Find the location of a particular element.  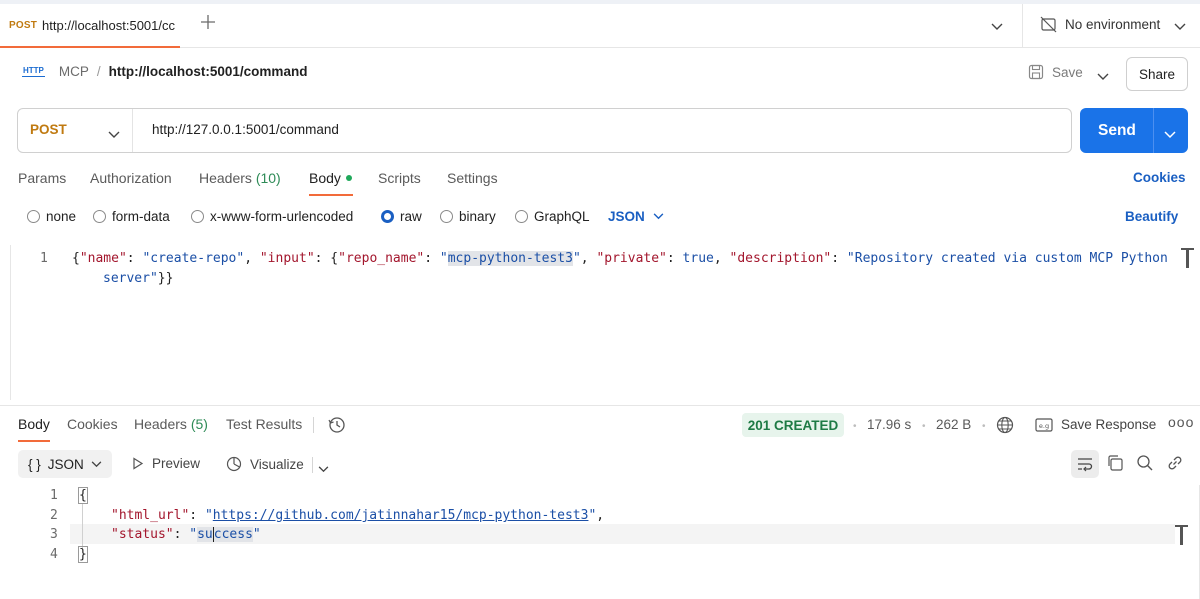

breadcrumb-collection: MCP is located at coordinates (74, 71).